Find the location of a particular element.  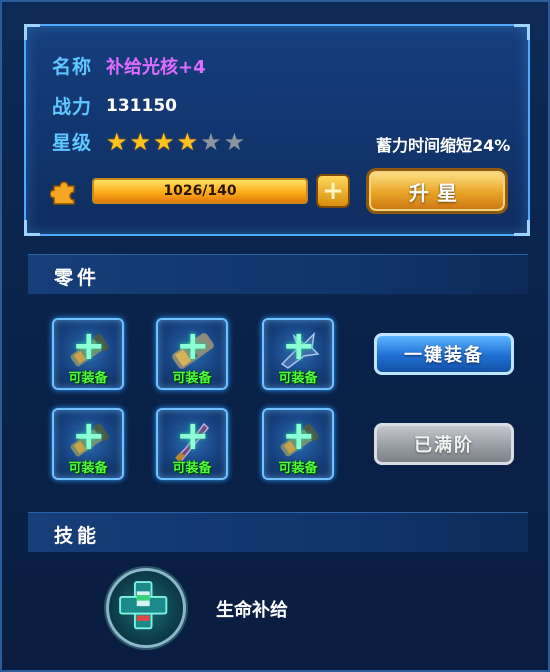

equip-all-button: 一键装备 is located at coordinates (444, 354).